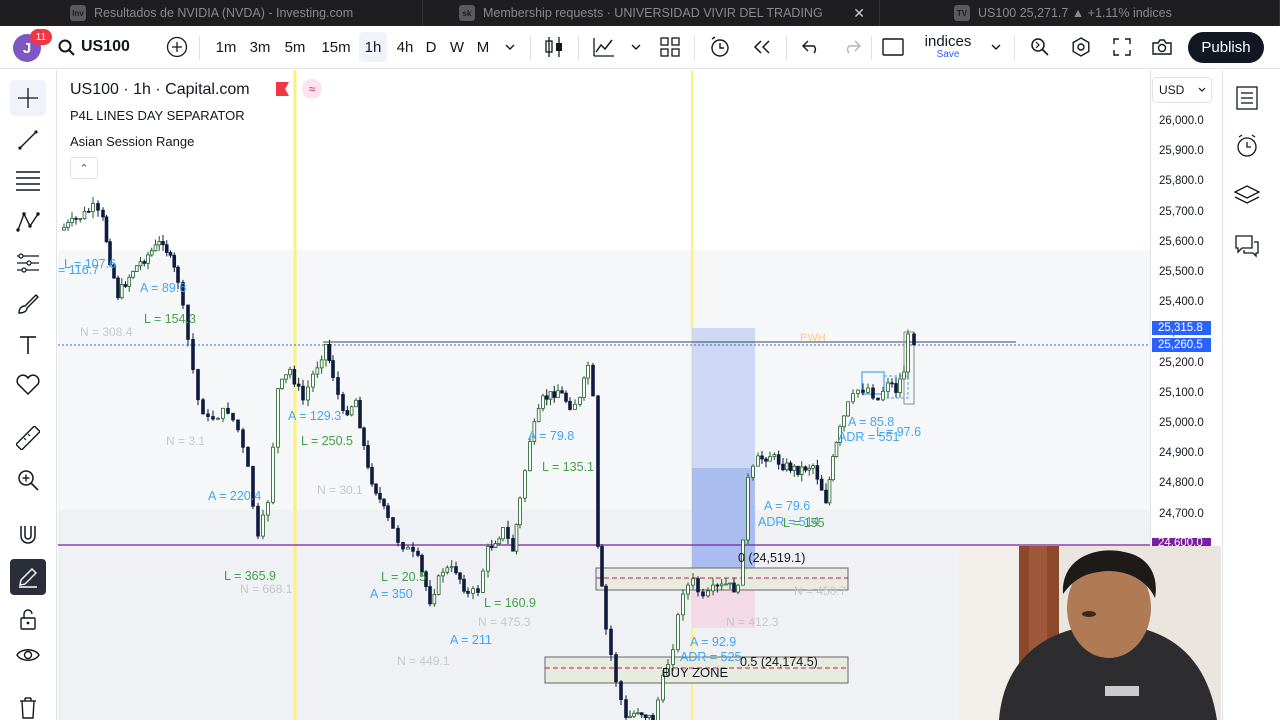  What do you see at coordinates (431, 47) in the screenshot?
I see `interval-1d: D` at bounding box center [431, 47].